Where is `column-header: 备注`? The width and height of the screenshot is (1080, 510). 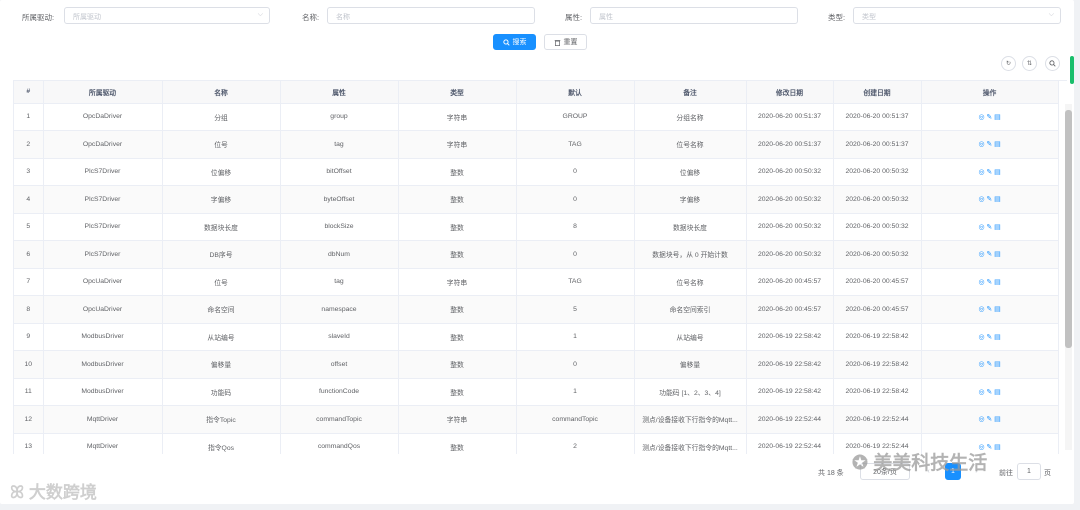 column-header: 备注 is located at coordinates (690, 92).